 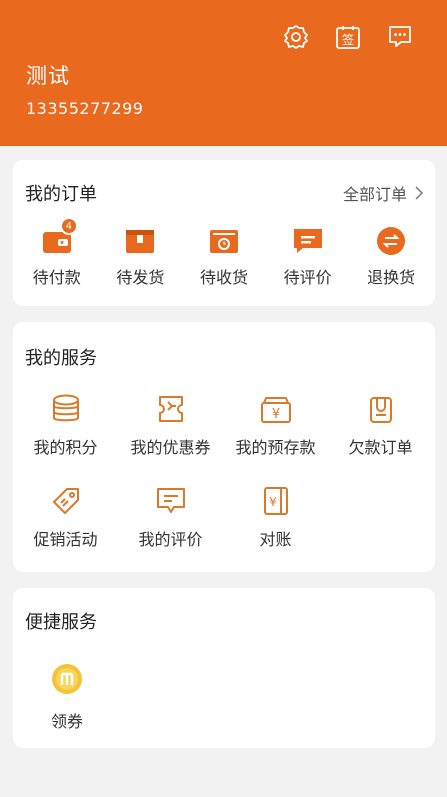 What do you see at coordinates (170, 447) in the screenshot?
I see `service-label: 我的优惠券` at bounding box center [170, 447].